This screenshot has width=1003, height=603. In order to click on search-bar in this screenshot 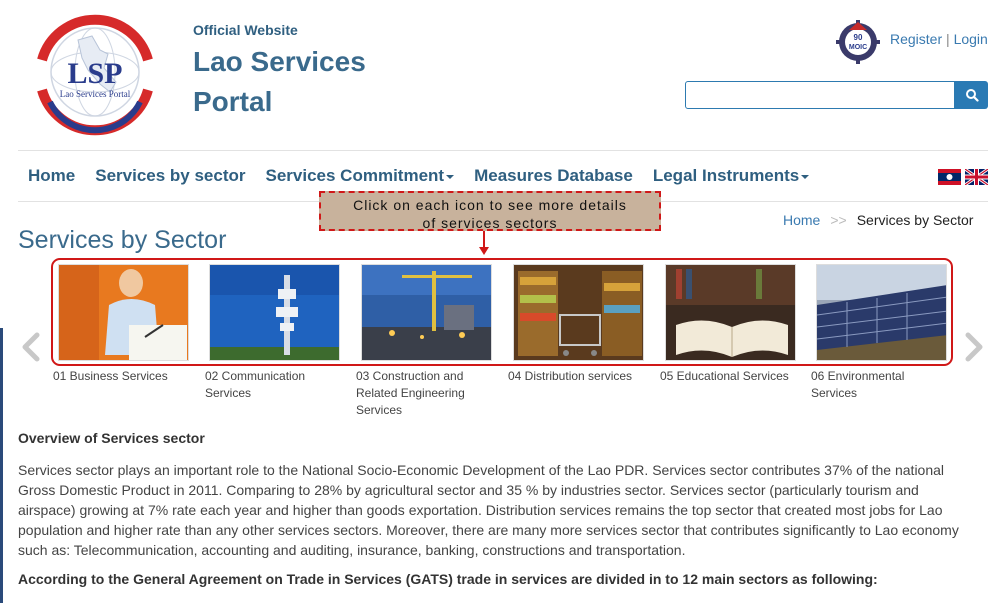, I will do `click(836, 95)`.